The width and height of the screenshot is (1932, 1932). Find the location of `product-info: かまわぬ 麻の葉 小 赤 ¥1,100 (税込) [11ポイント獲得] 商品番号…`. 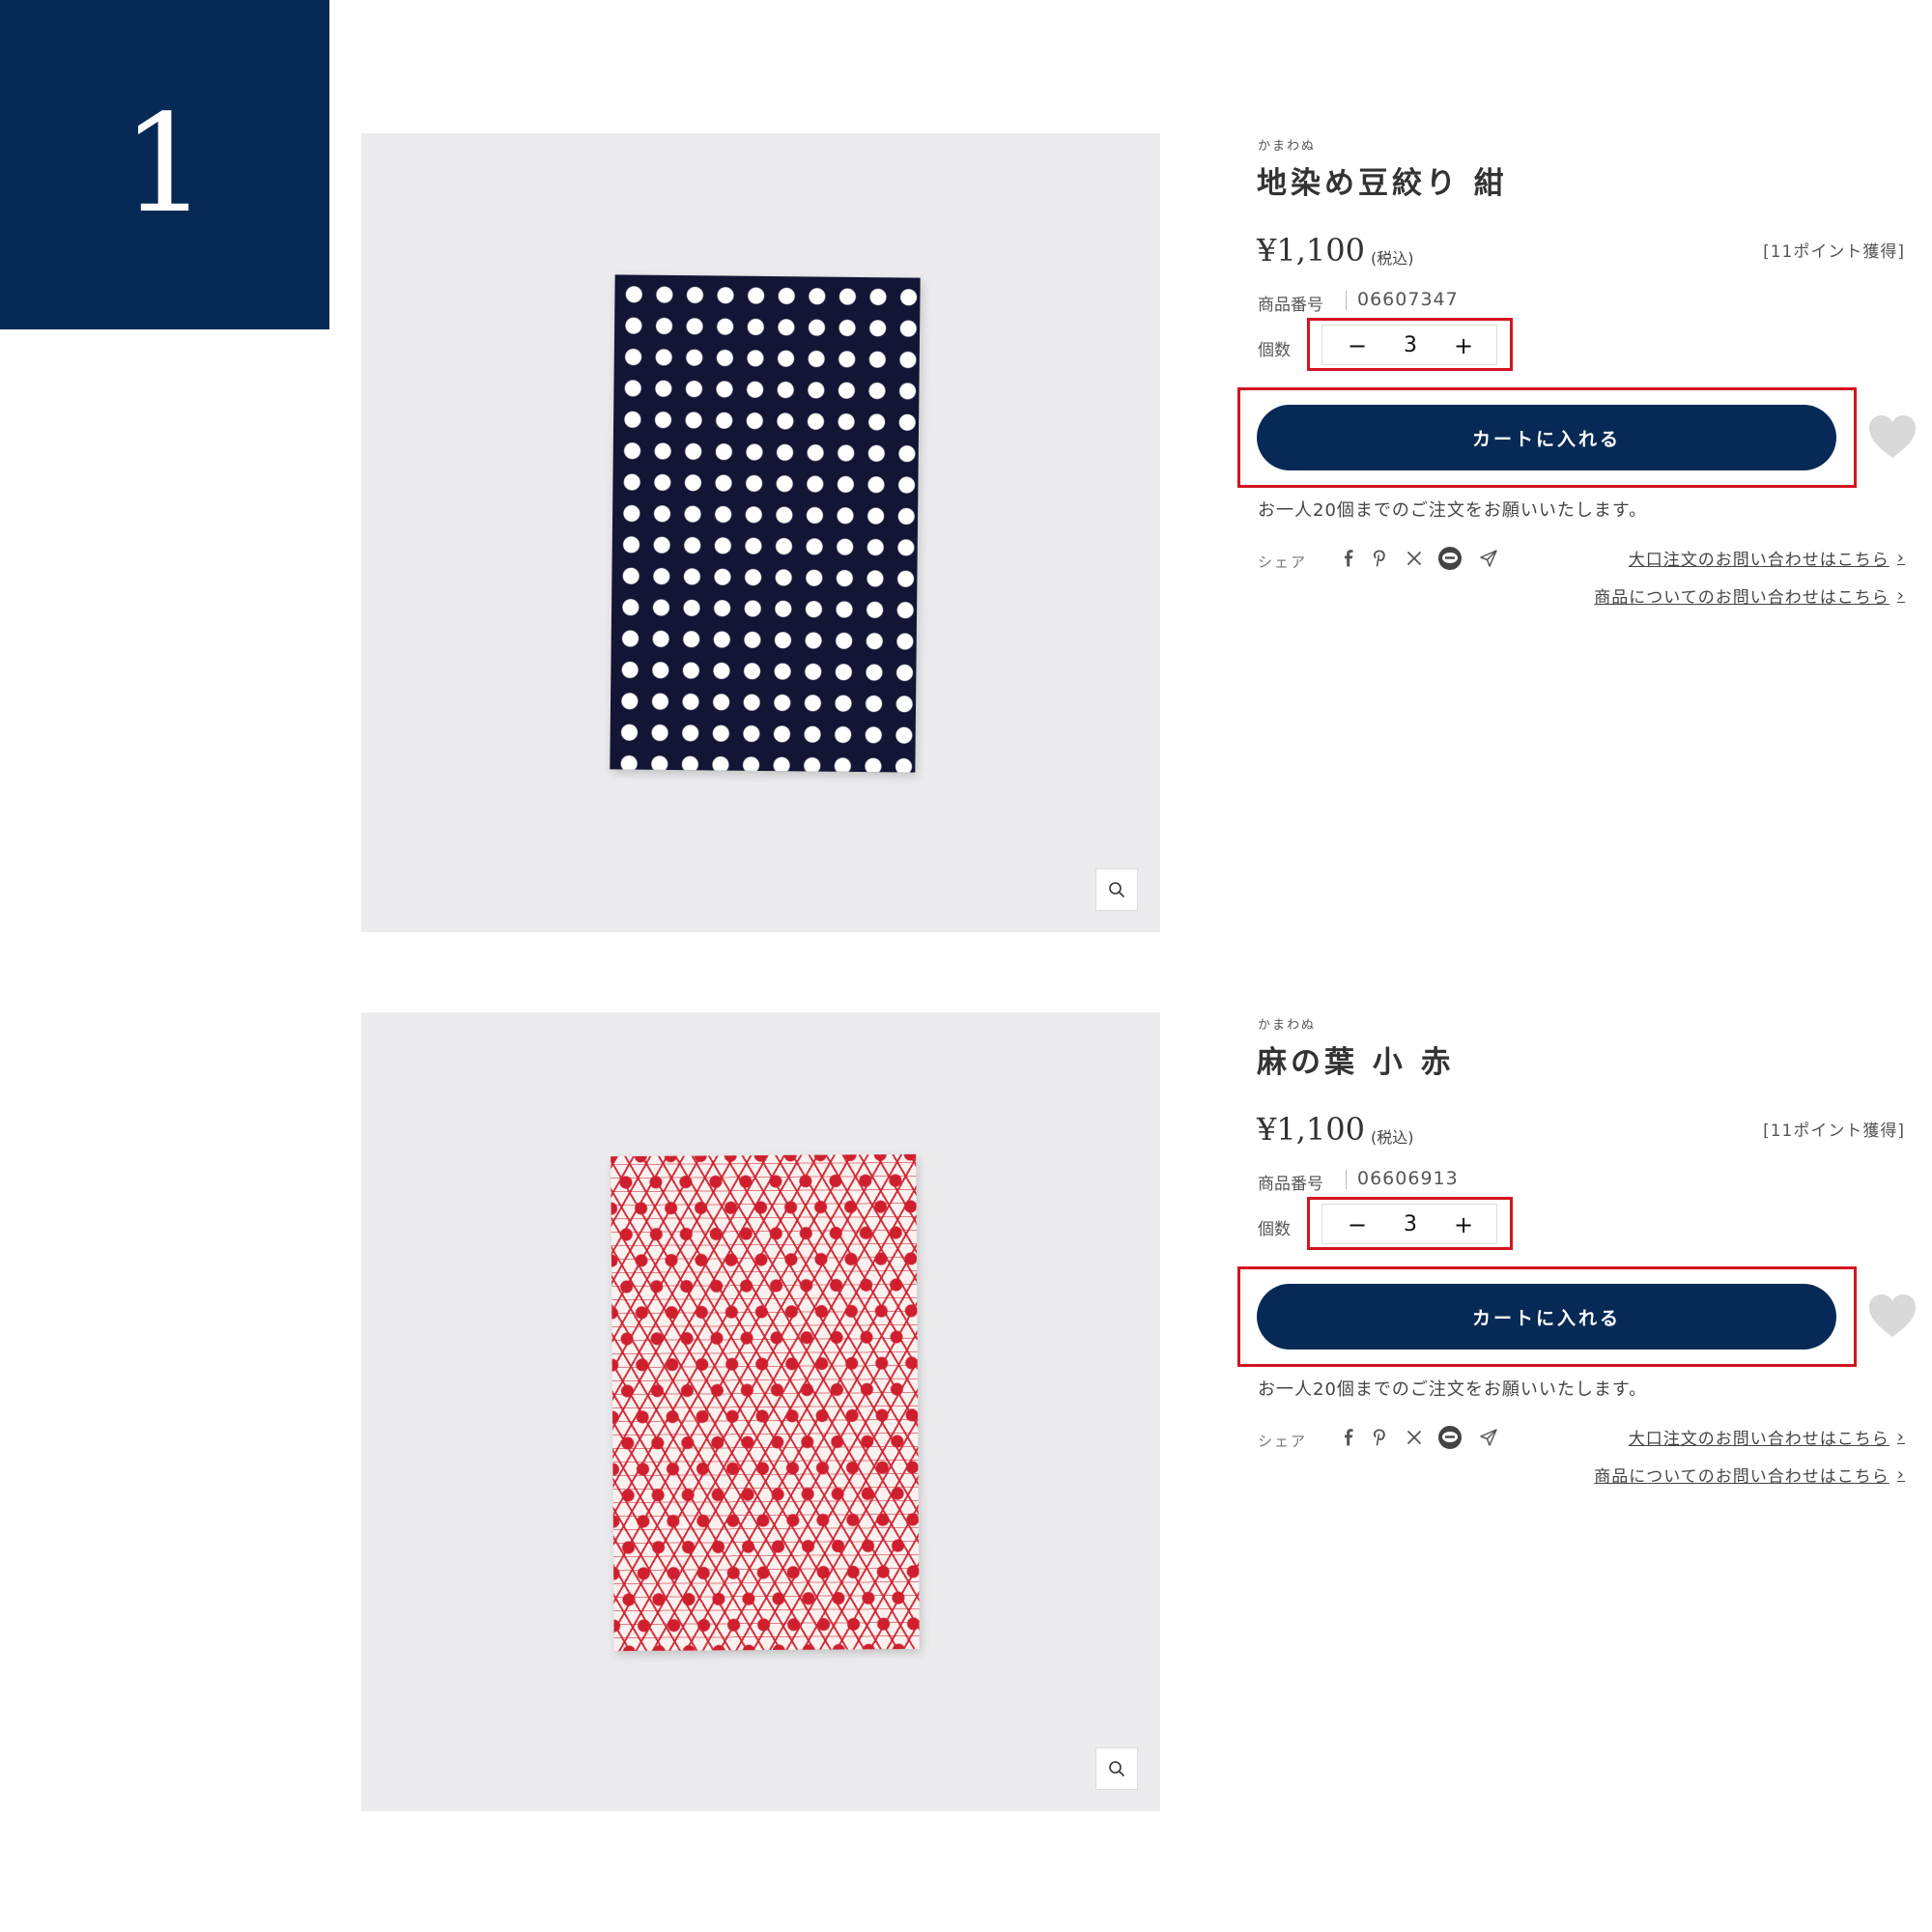

product-info: かまわぬ 麻の葉 小 赤 ¥1,100 (税込) [11ポイント獲得] 商品番号… is located at coordinates (1576, 1413).